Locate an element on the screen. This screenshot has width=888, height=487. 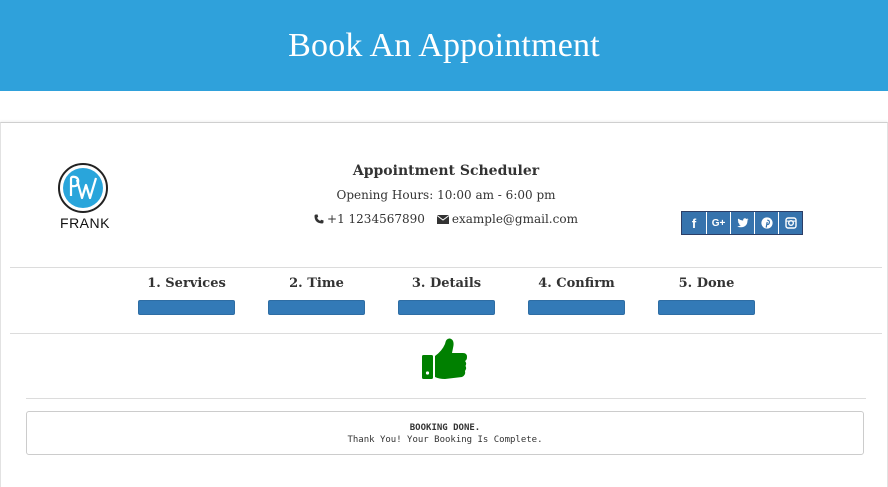
opening-hours: Opening Hours: 10:00 am - 6:00 pm is located at coordinates (446, 195).